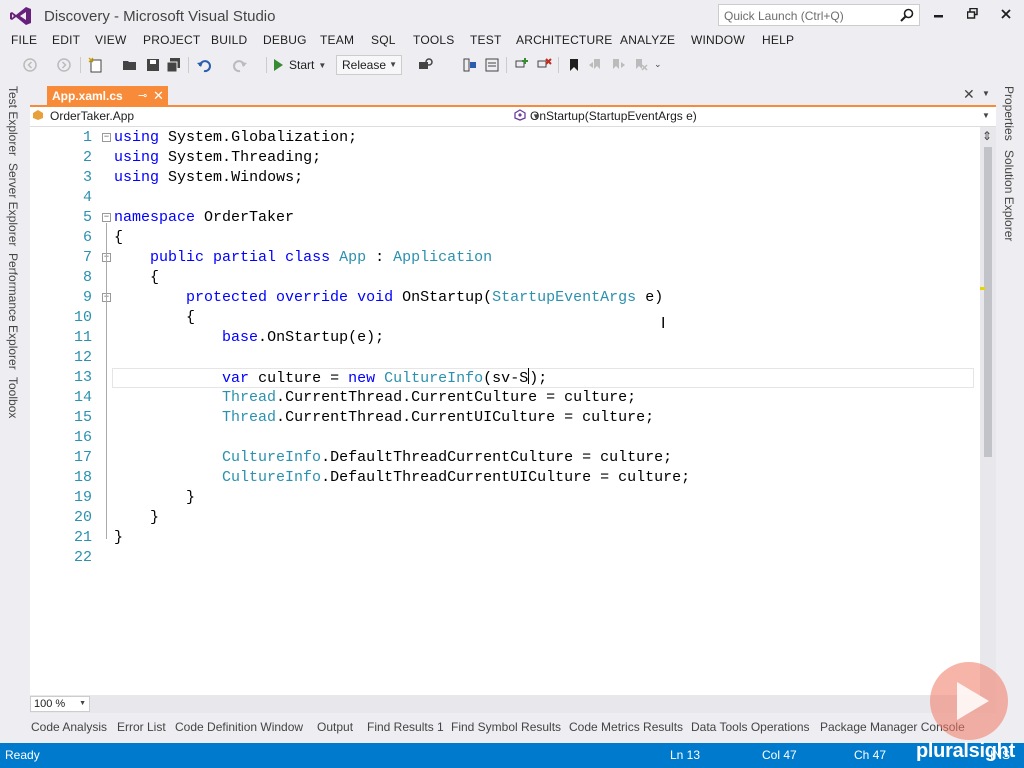  Describe the element at coordinates (470, 65) in the screenshot. I see `solution-explorer-icon` at that location.